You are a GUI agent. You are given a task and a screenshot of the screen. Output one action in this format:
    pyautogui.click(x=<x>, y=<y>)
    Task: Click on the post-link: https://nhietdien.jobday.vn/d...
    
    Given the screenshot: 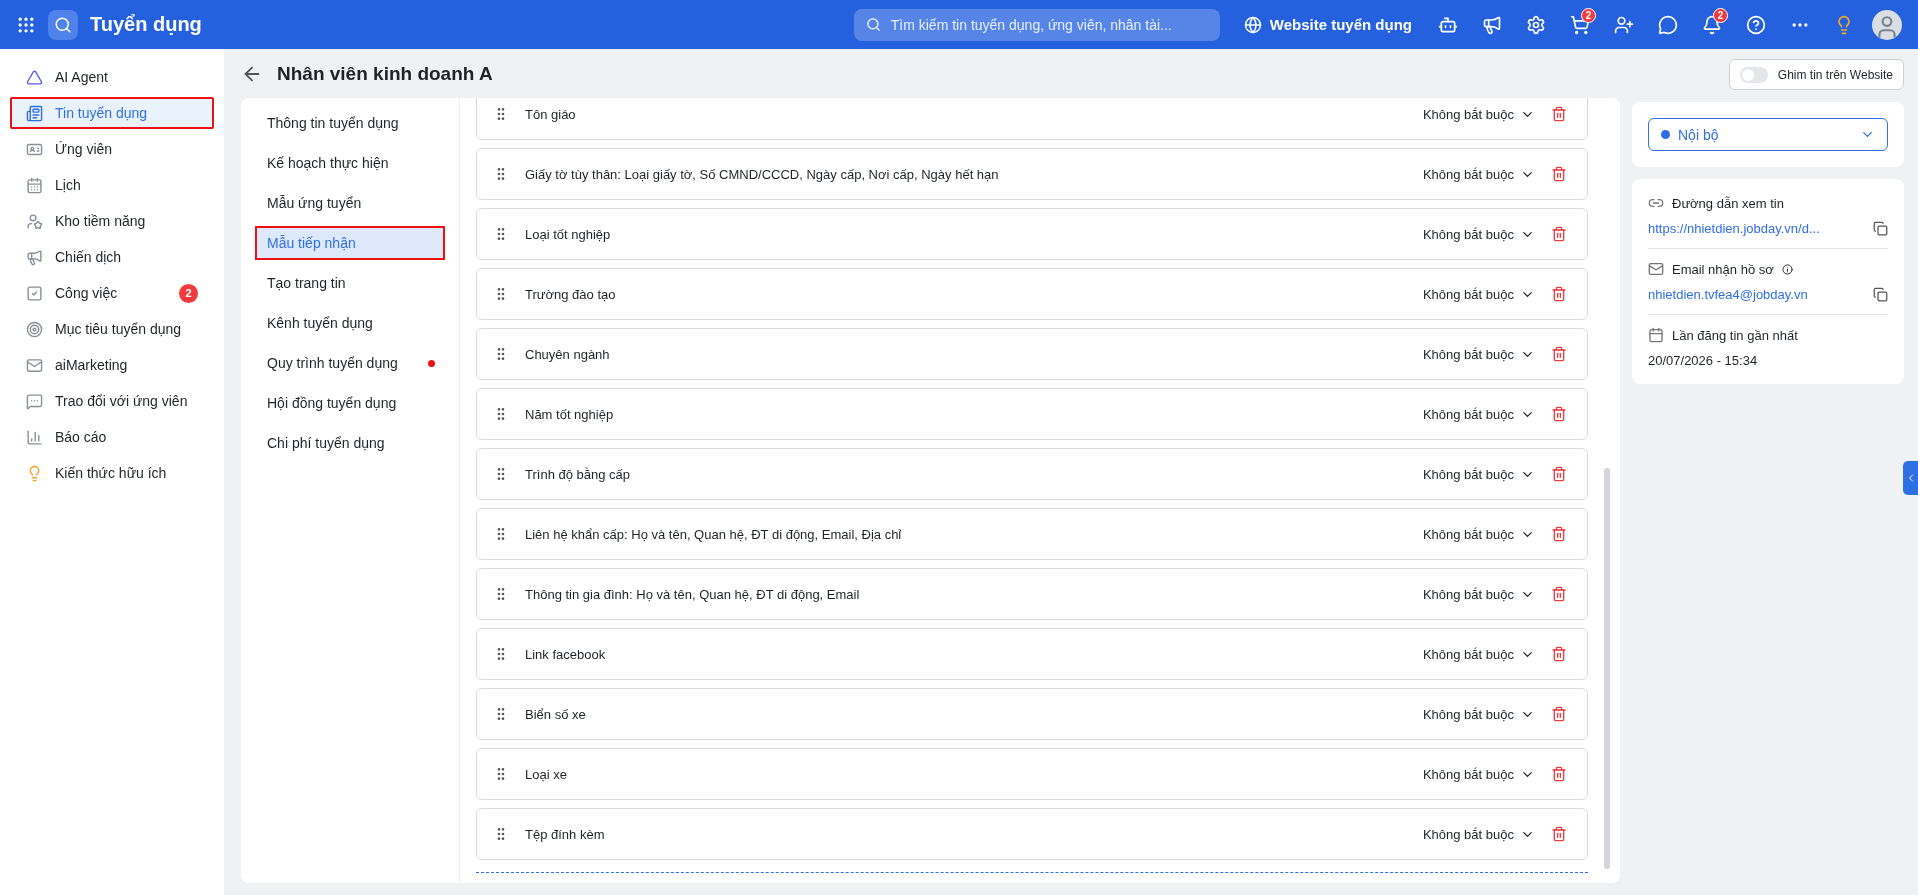 What is the action you would take?
    pyautogui.click(x=1734, y=228)
    